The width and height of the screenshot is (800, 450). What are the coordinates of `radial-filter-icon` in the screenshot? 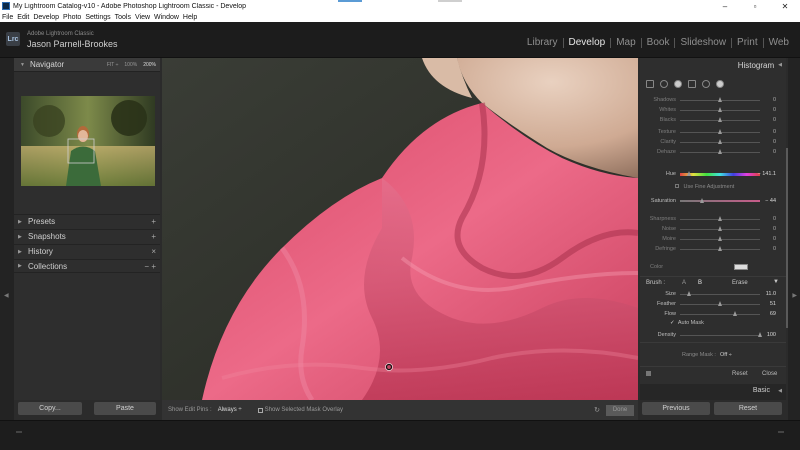 It's located at (706, 84).